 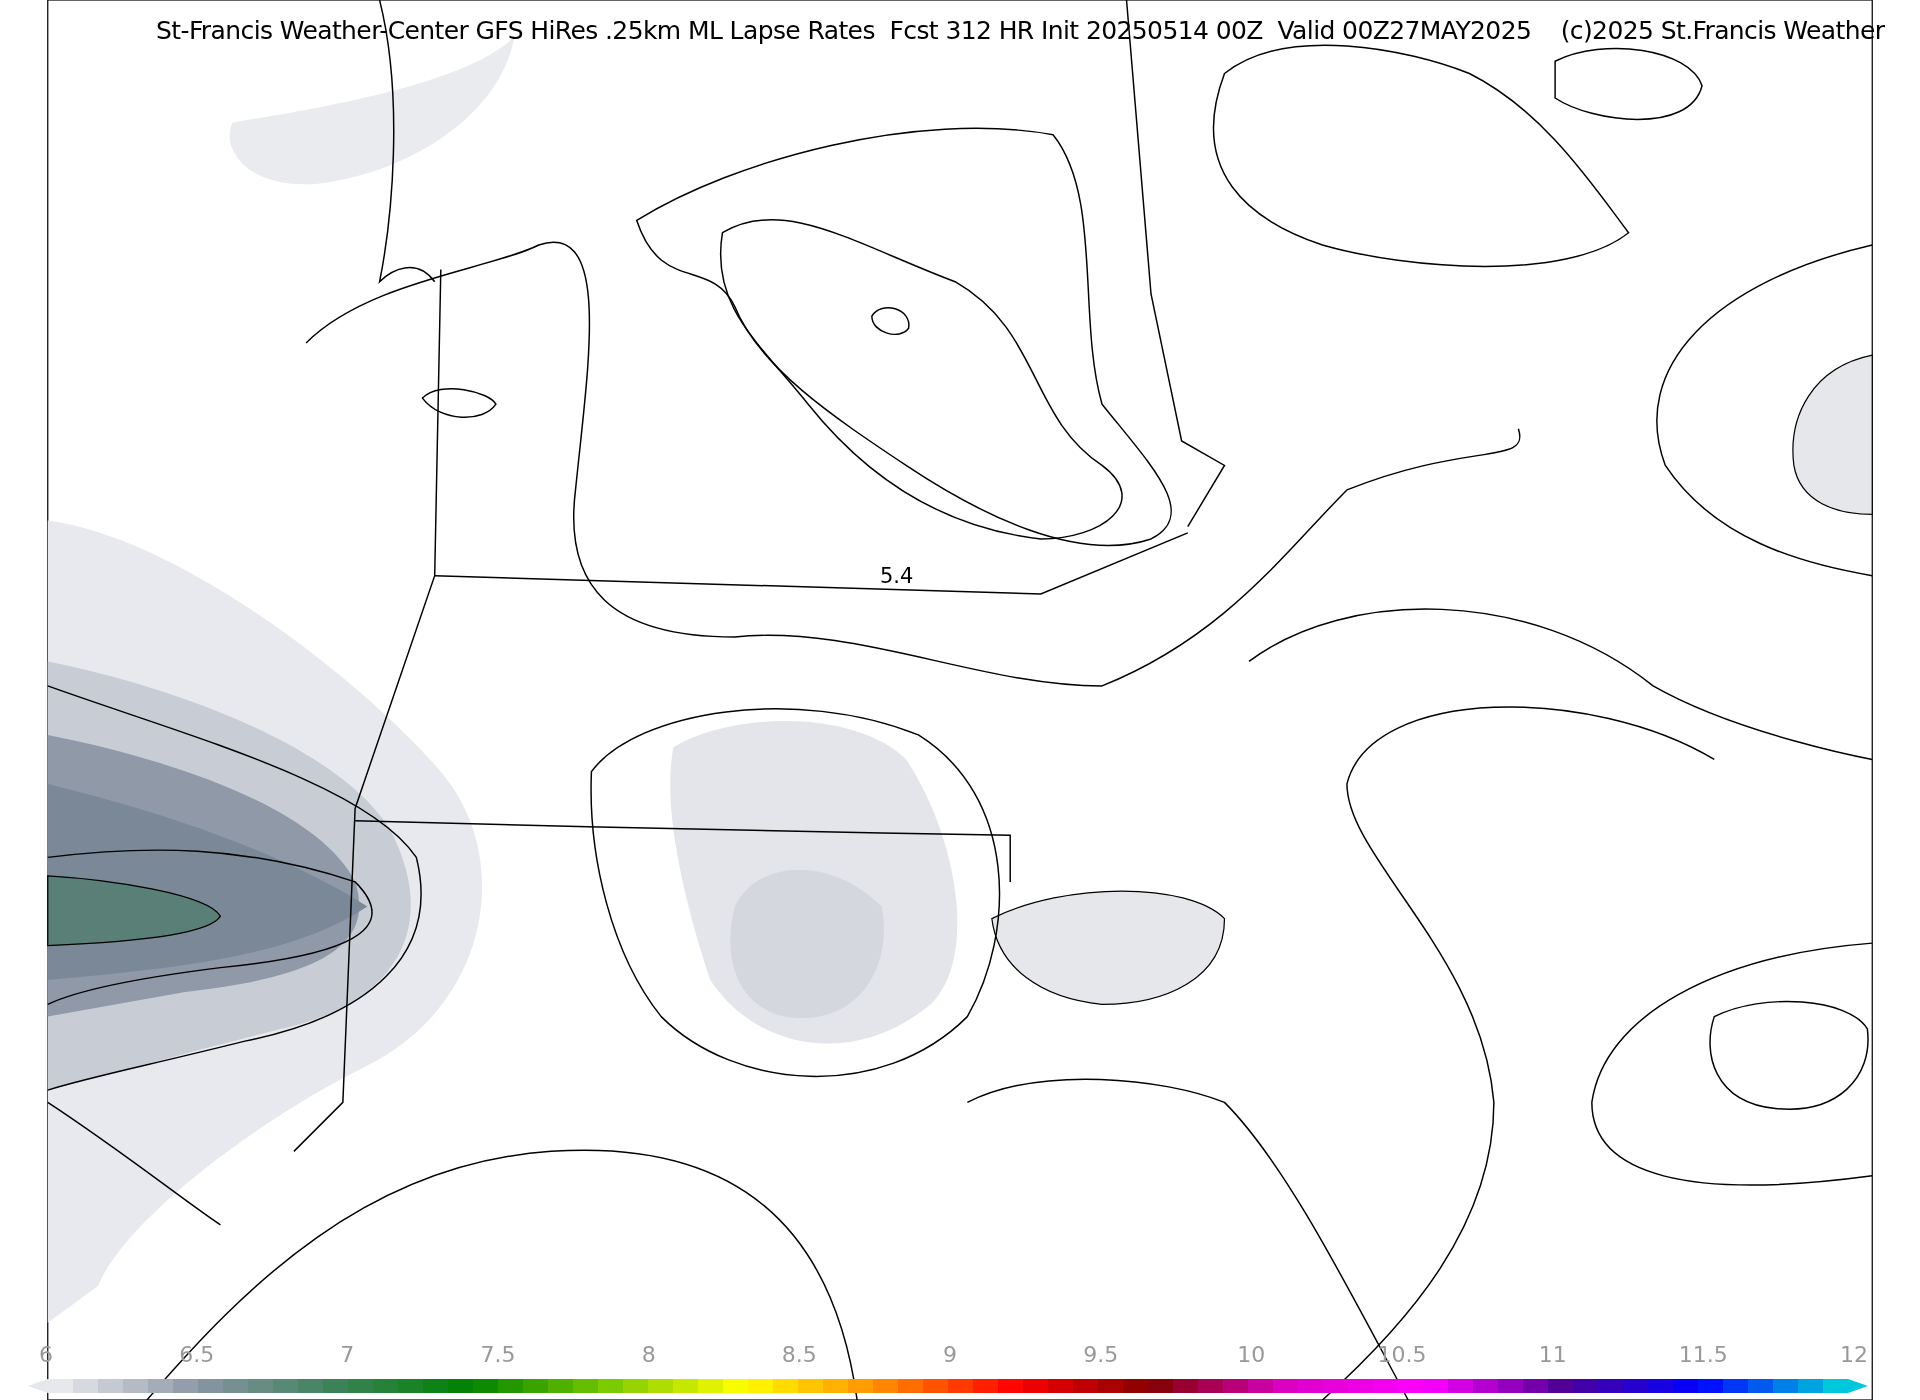 I want to click on colorbar-tick-label: 8, so click(x=648, y=1354).